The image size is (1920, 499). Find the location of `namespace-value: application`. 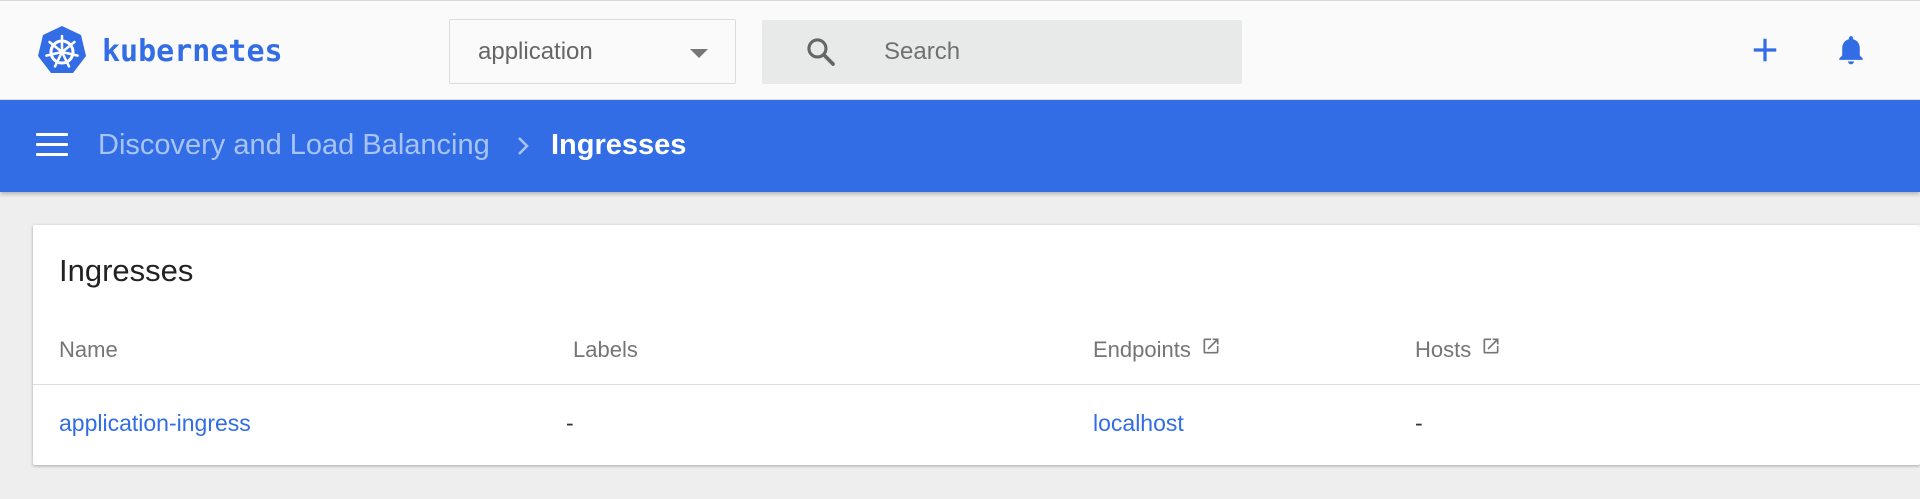

namespace-value: application is located at coordinates (535, 51).